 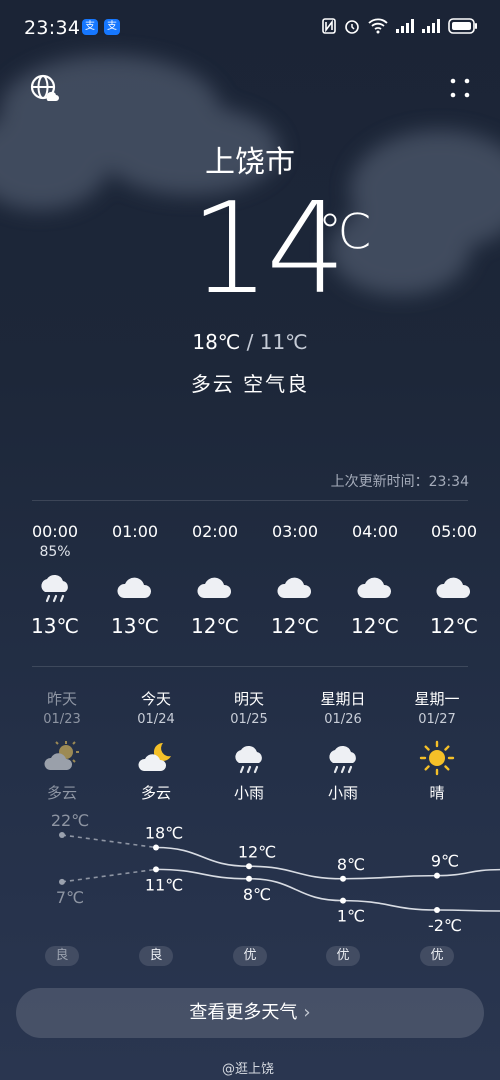 What do you see at coordinates (445, 925) in the screenshot?
I see `low-temp-label: -2℃` at bounding box center [445, 925].